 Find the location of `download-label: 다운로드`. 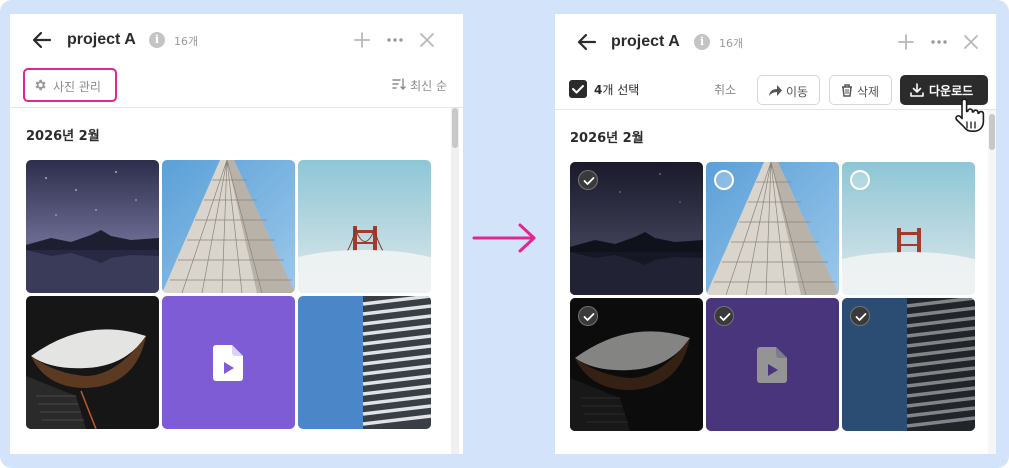

download-label: 다운로드 is located at coordinates (951, 91).